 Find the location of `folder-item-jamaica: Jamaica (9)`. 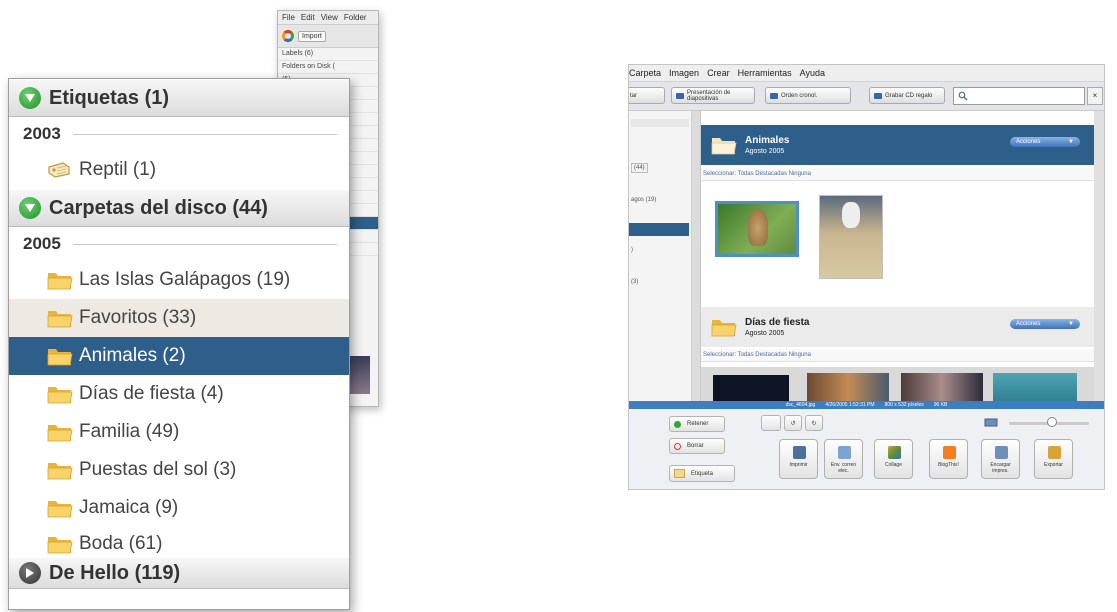

folder-item-jamaica: Jamaica (9) is located at coordinates (179, 508).